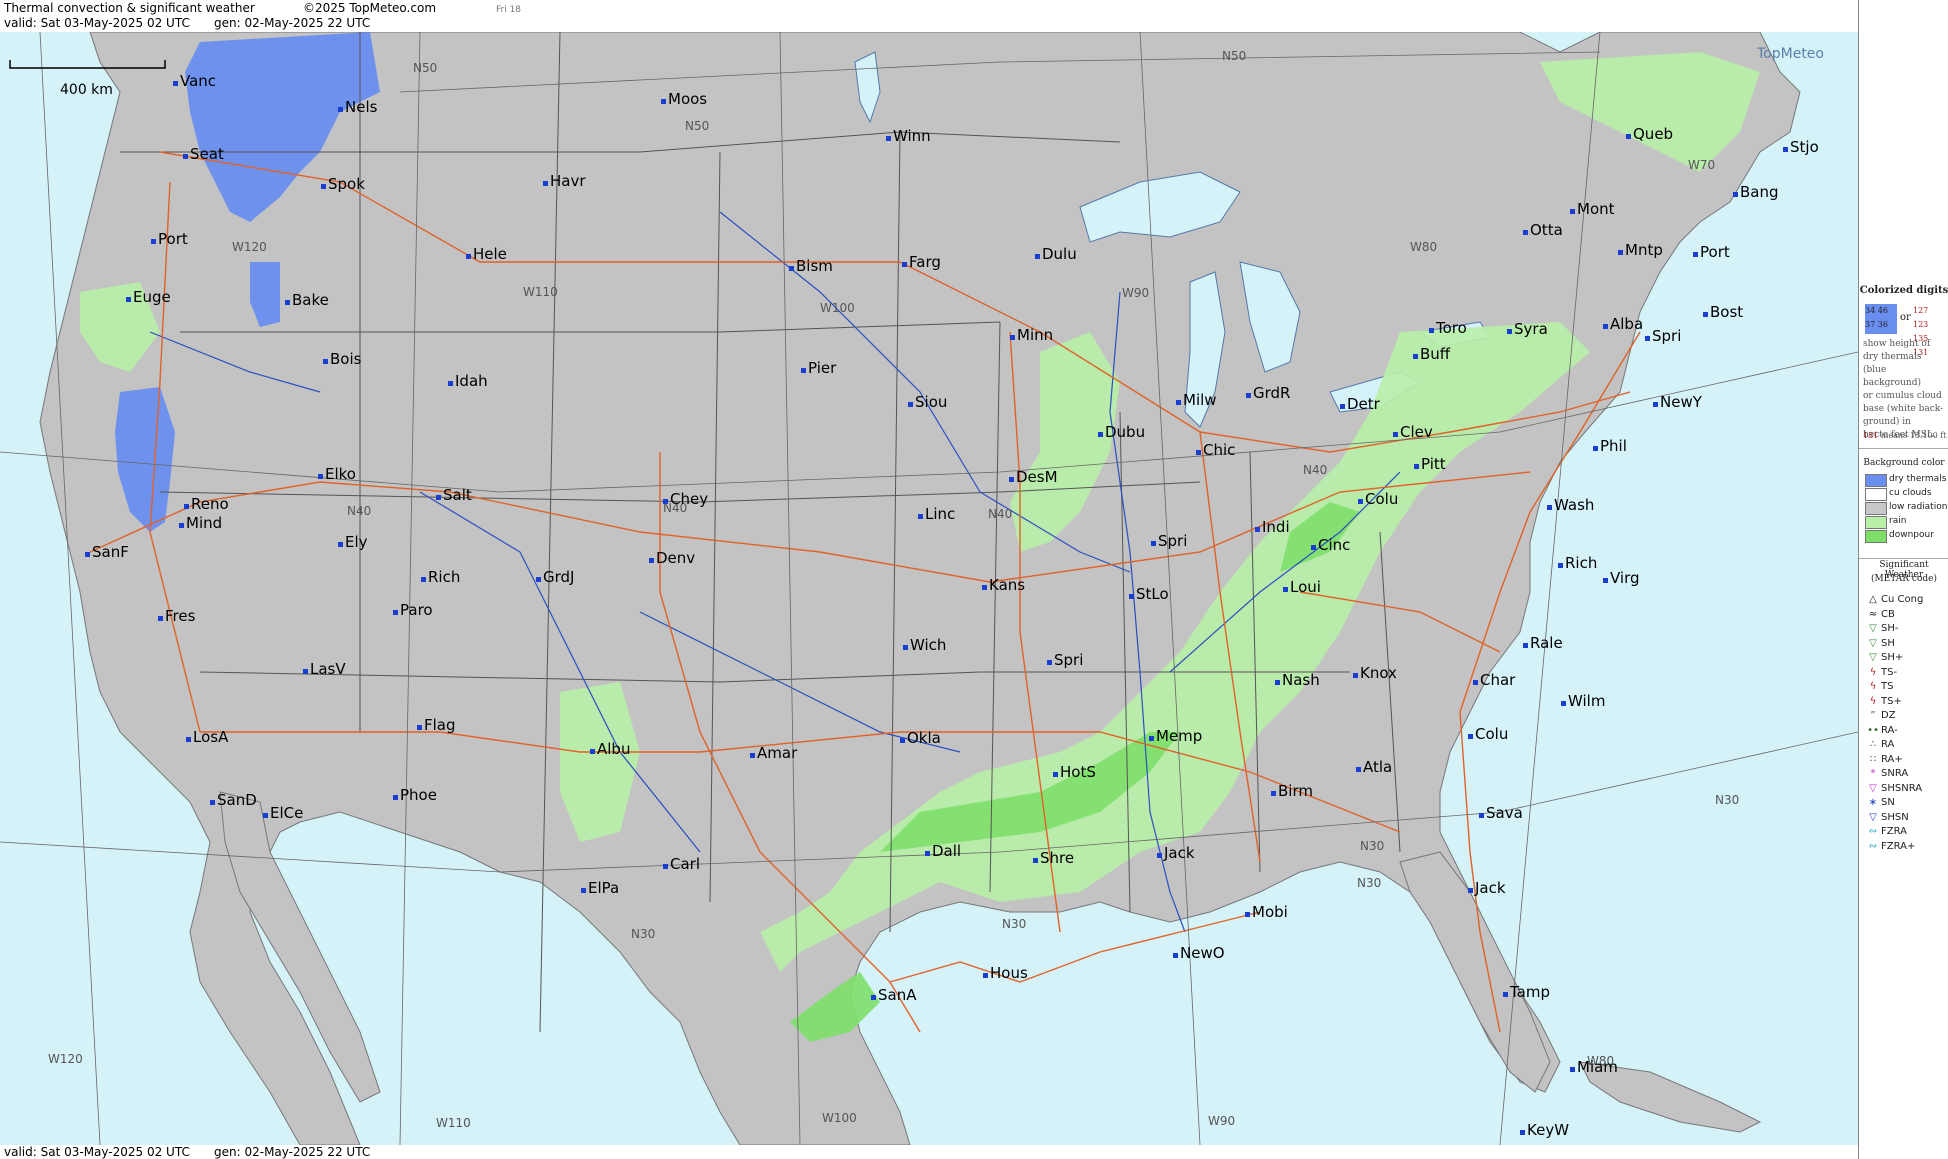 Image resolution: width=1948 pixels, height=1159 pixels. I want to click on city-wash: Wash, so click(1570, 505).